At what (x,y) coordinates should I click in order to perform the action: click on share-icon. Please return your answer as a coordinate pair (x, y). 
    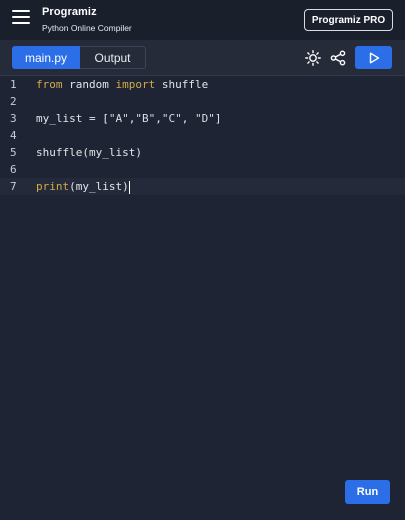
    Looking at the image, I should click on (338, 58).